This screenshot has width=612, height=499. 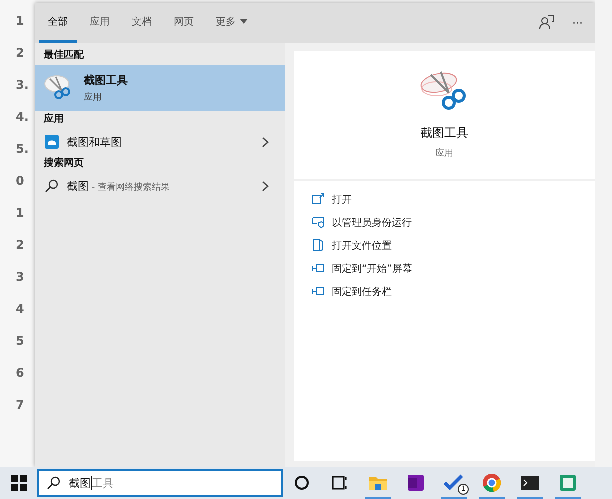 What do you see at coordinates (184, 23) in the screenshot?
I see `tab: 网页` at bounding box center [184, 23].